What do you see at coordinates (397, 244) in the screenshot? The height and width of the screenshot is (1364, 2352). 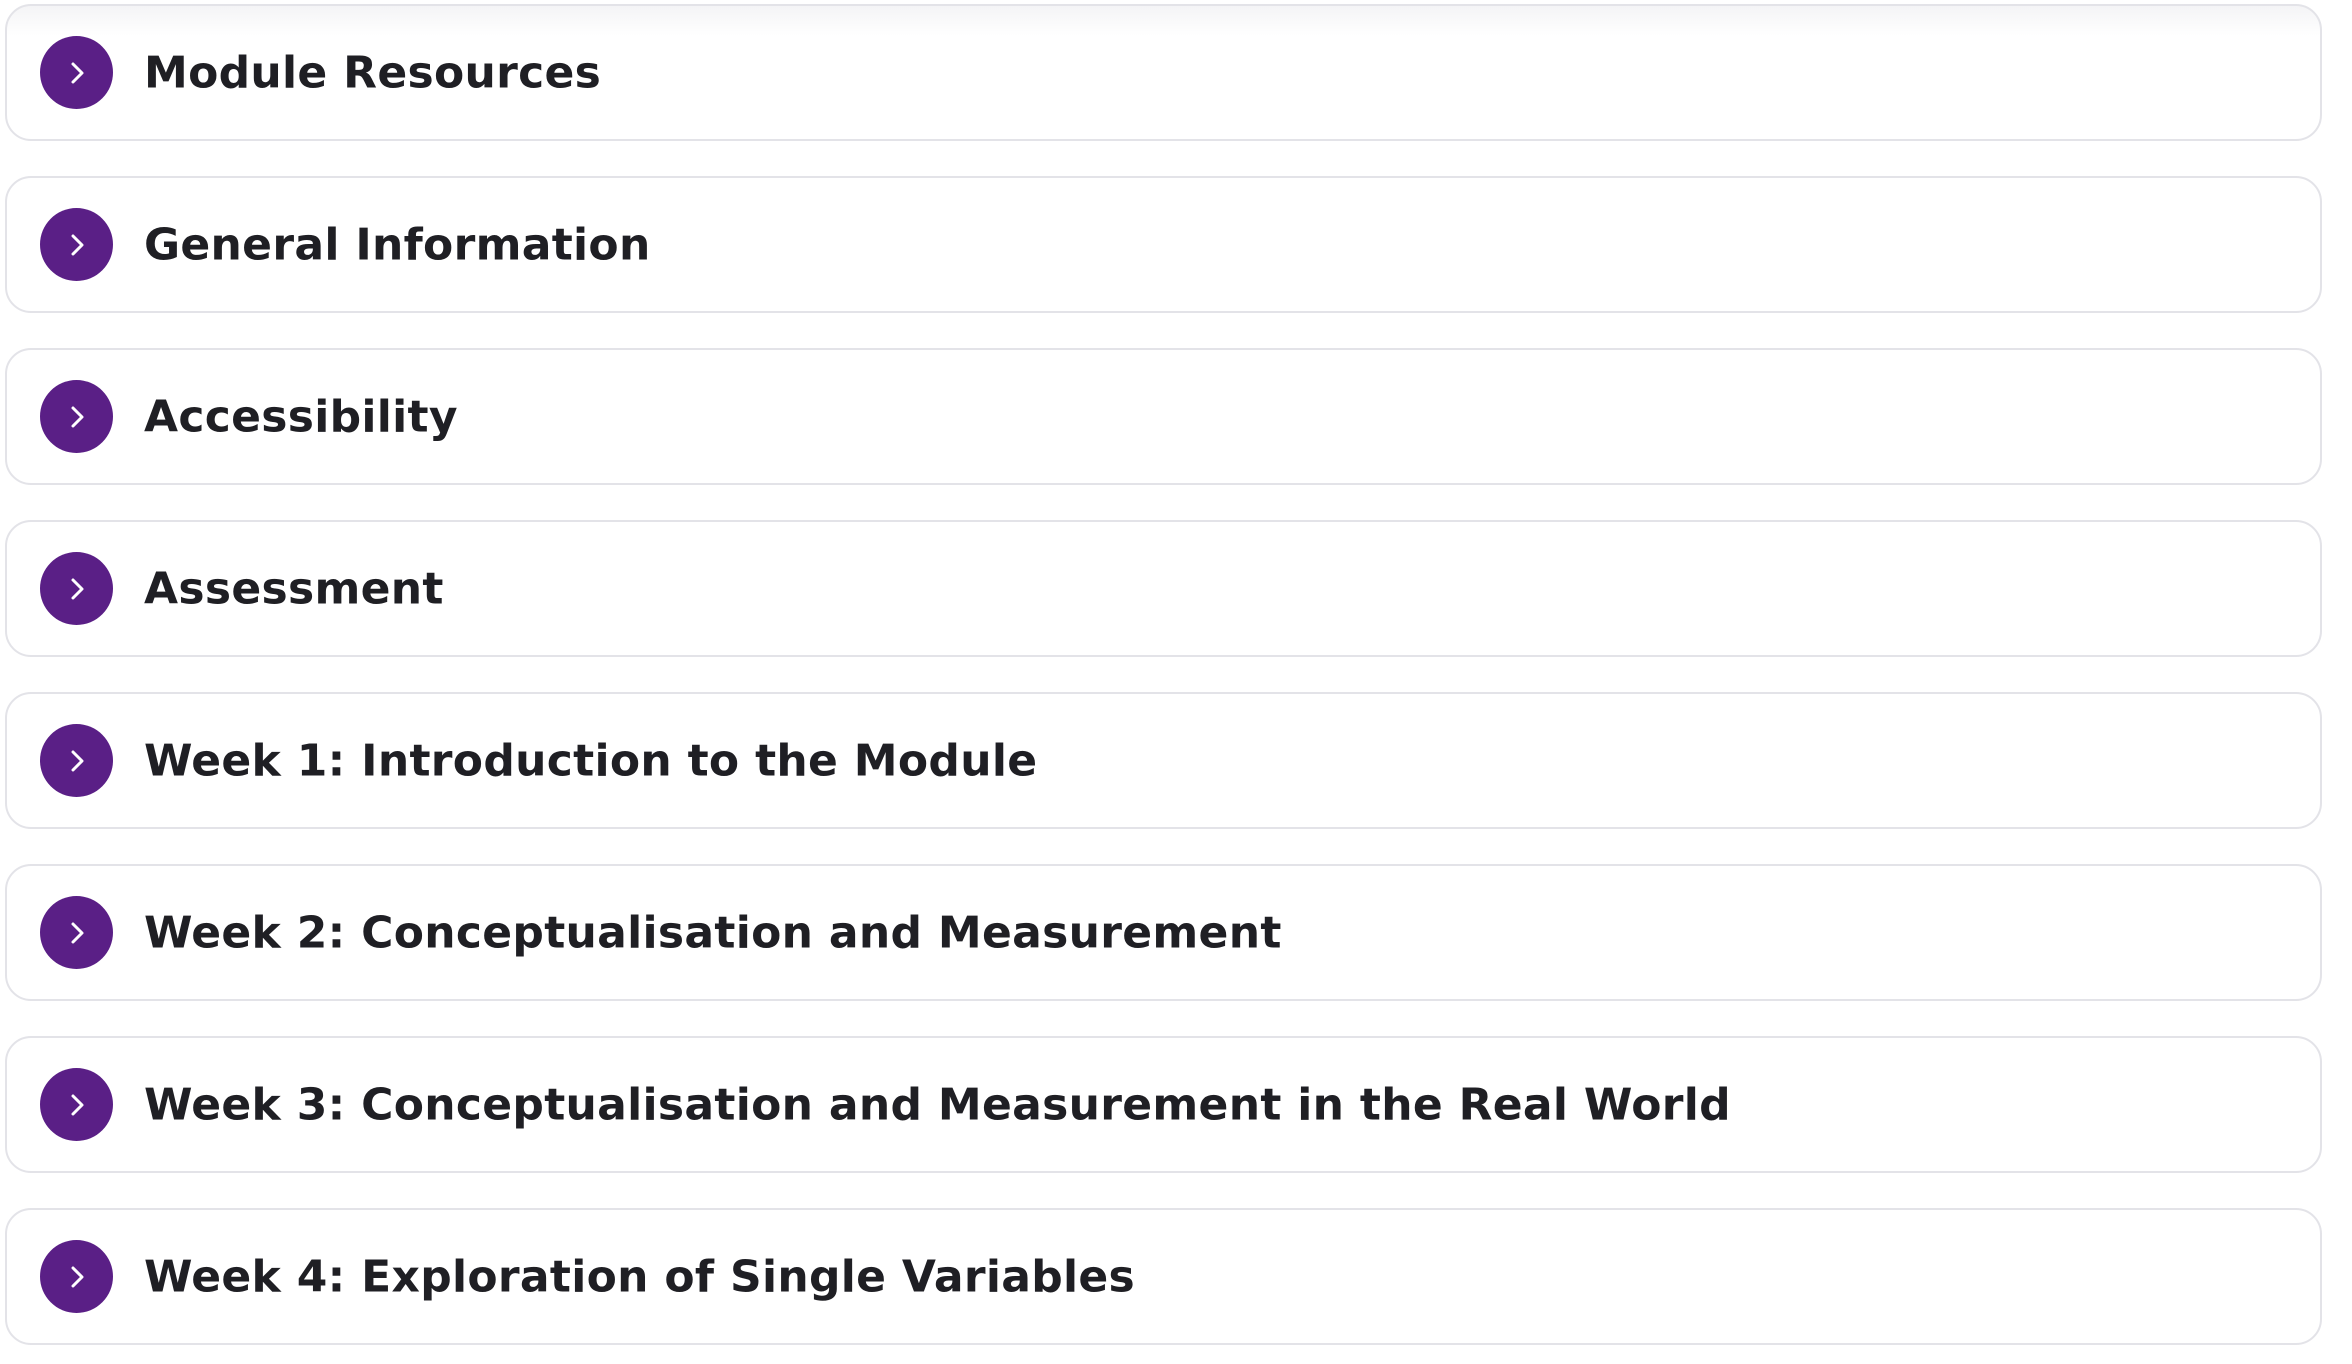 I see `section-title: General Information` at bounding box center [397, 244].